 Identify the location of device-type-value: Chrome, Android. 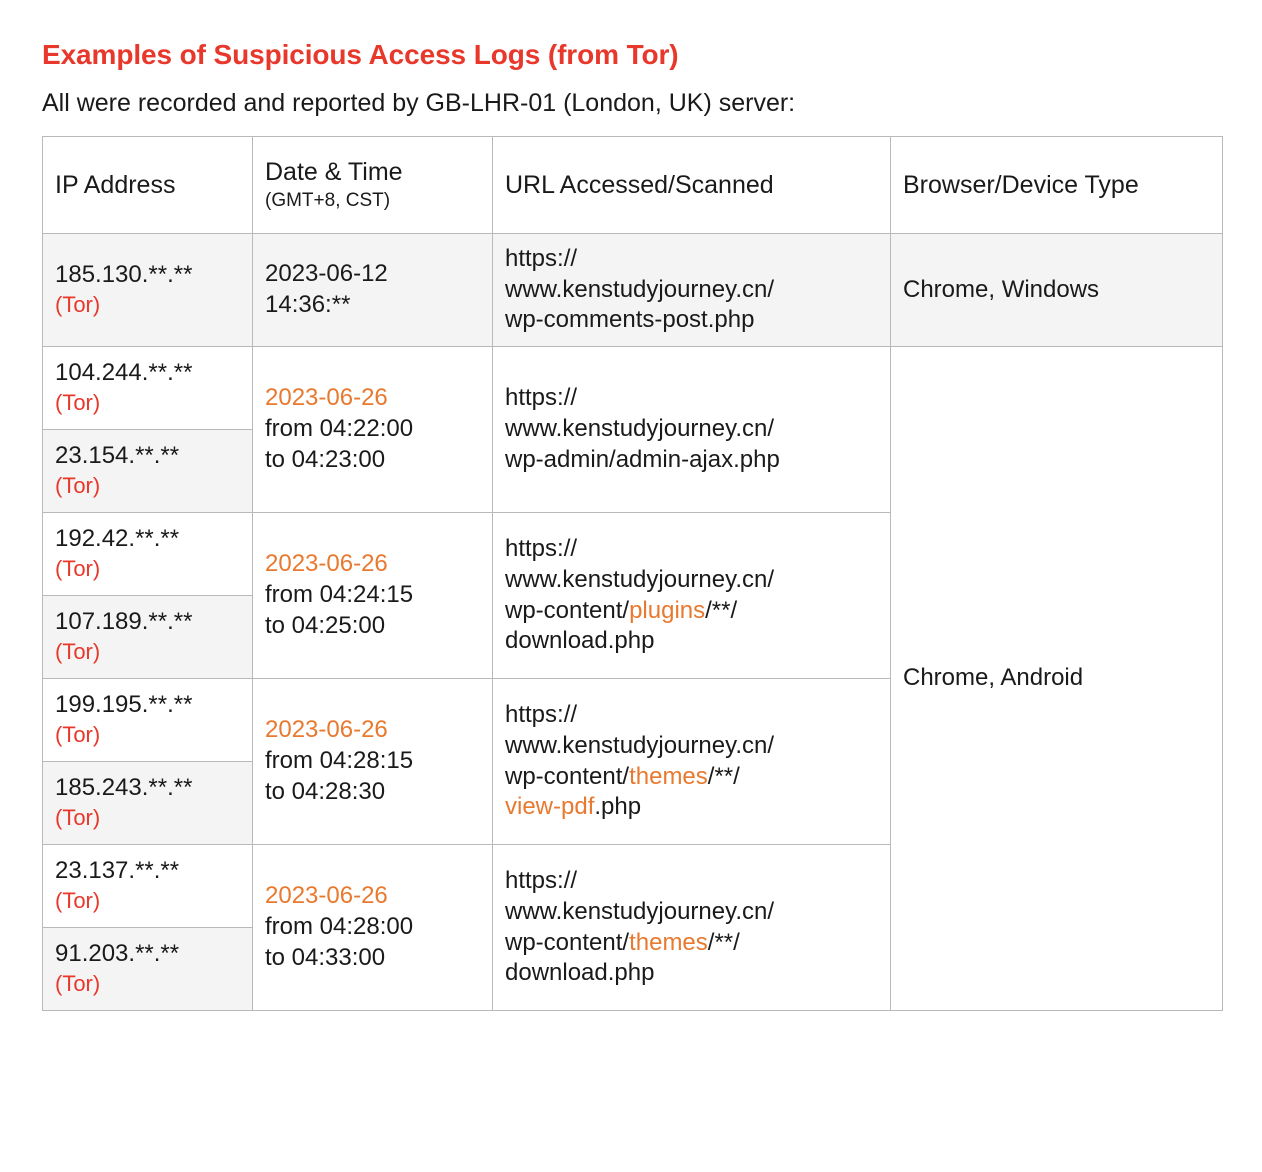
(993, 678).